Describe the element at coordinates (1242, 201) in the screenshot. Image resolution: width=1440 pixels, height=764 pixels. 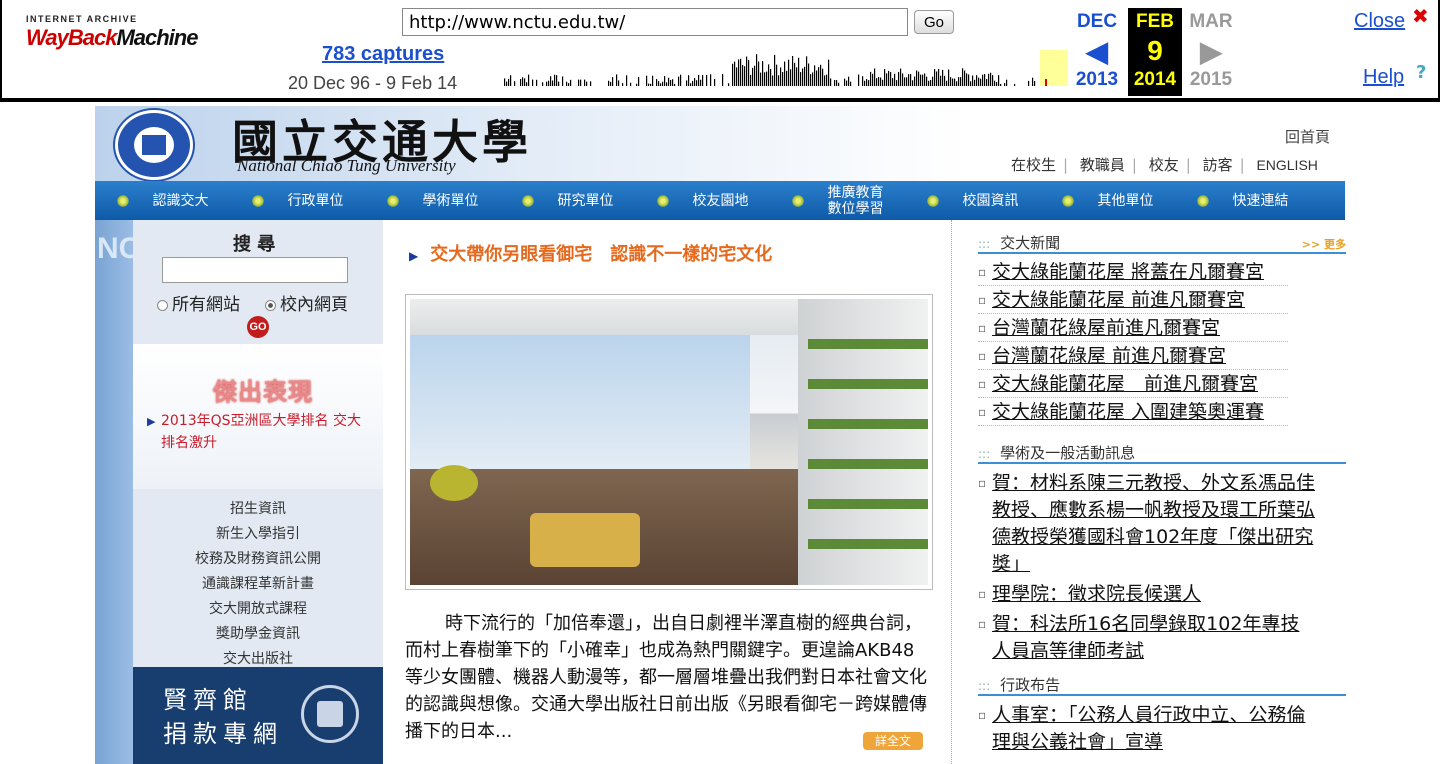
I see `nav-item: 快速連結` at that location.